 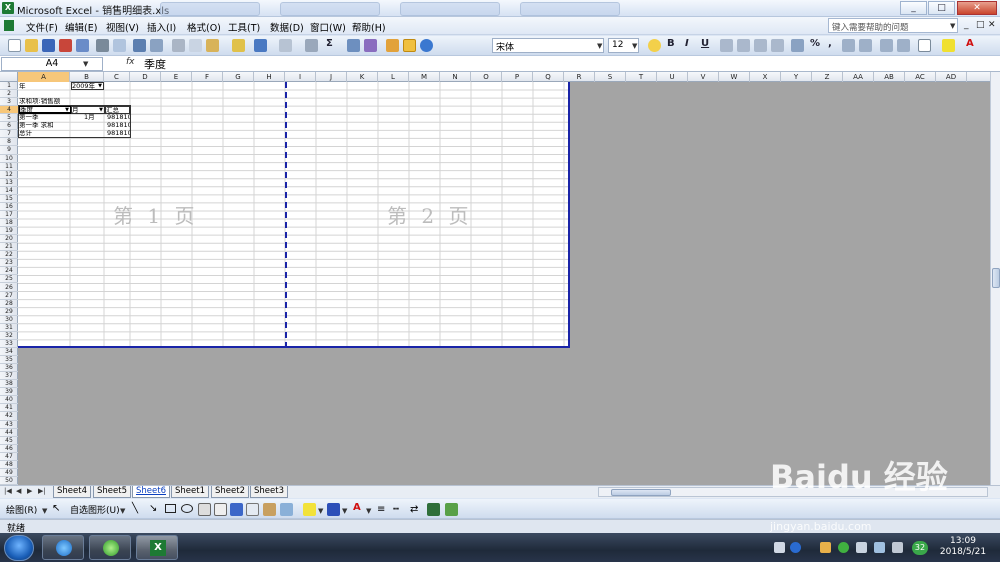 What do you see at coordinates (843, 547) in the screenshot?
I see `tray-plus-icon` at bounding box center [843, 547].